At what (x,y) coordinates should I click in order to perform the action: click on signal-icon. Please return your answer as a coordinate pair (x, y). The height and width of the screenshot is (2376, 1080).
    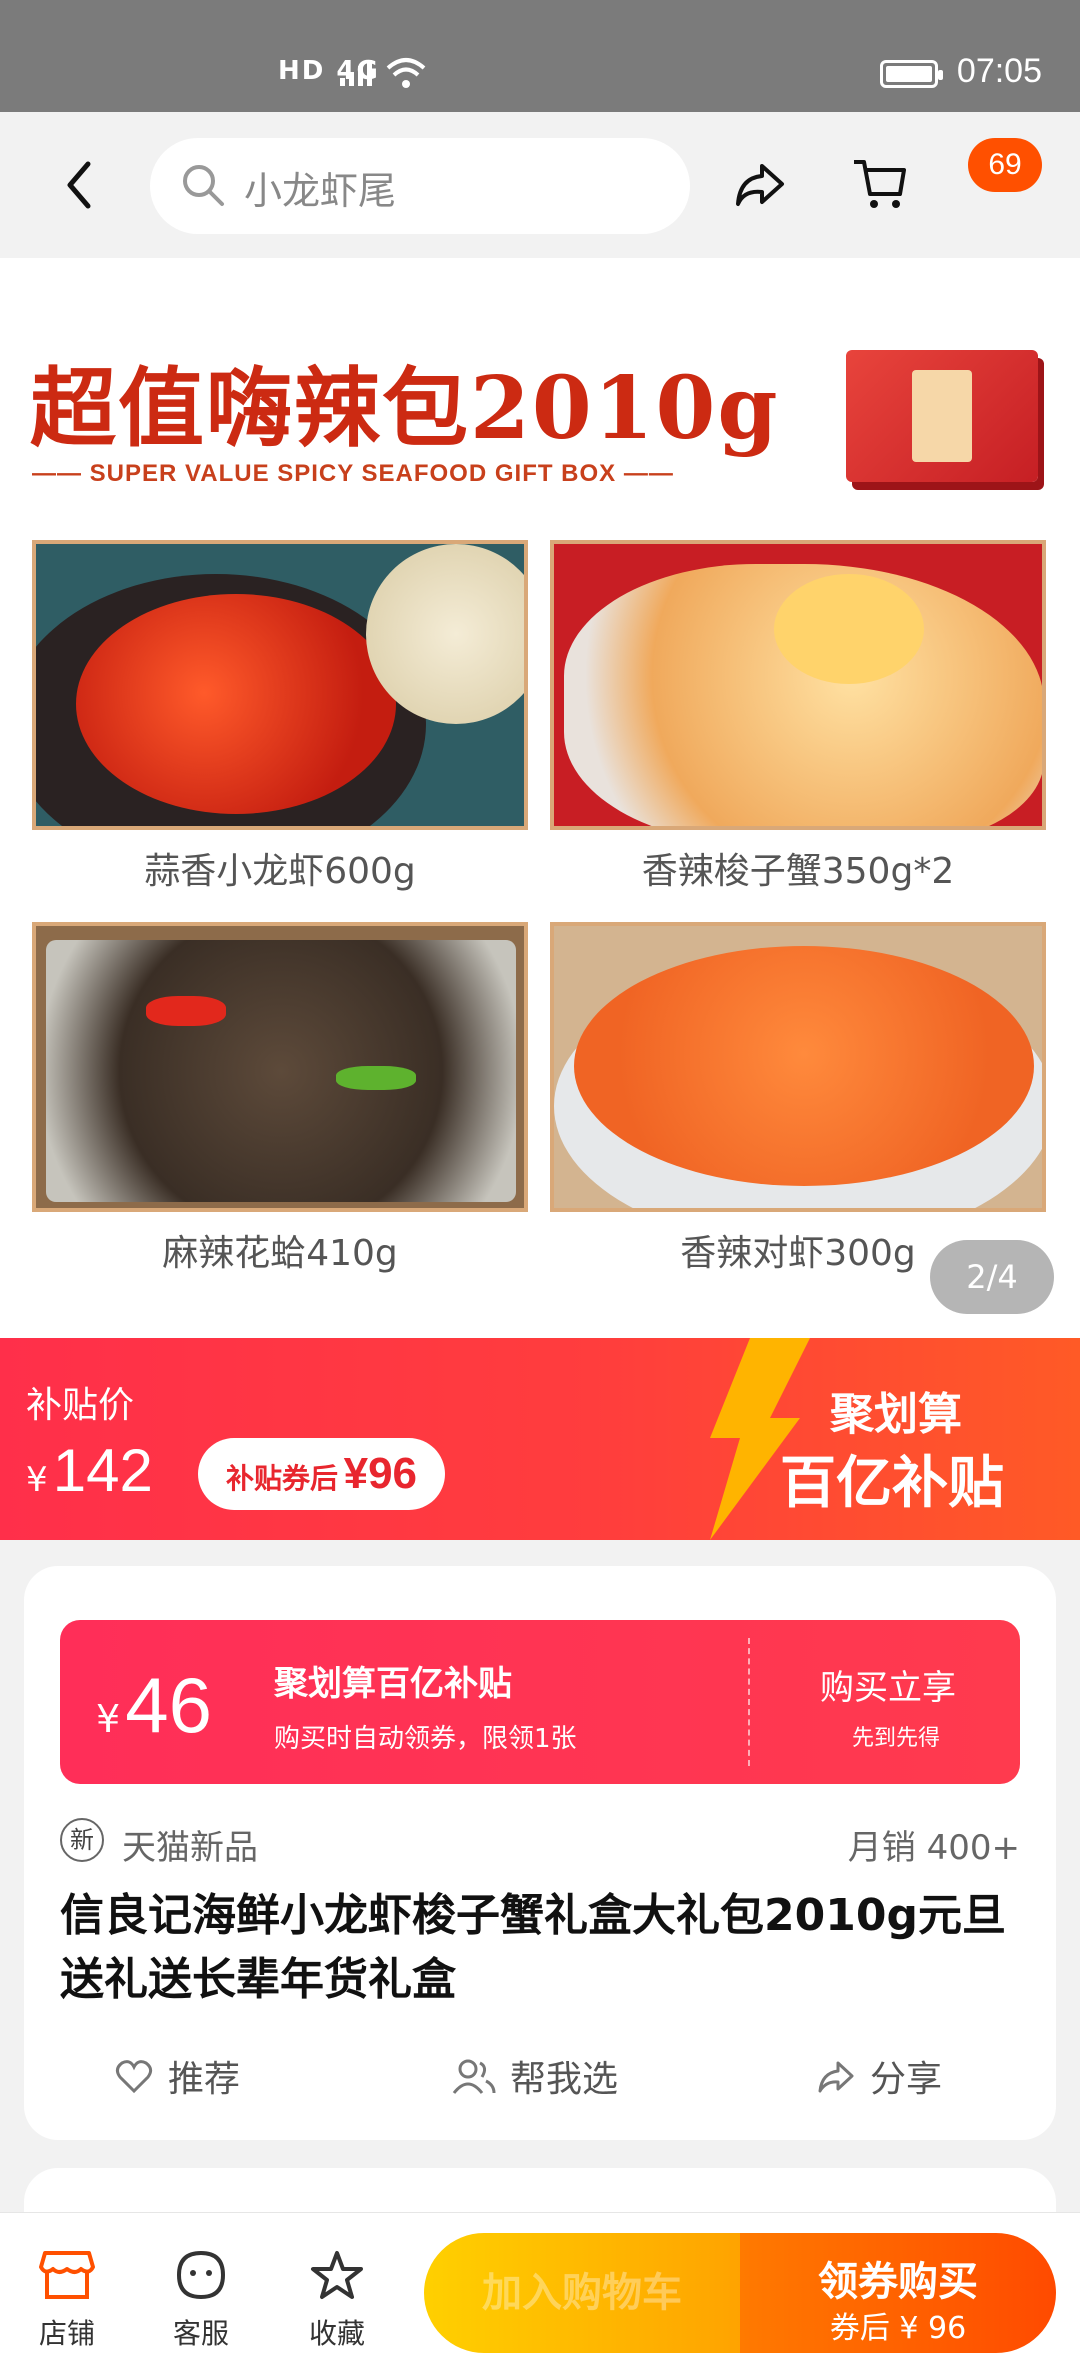
    Looking at the image, I should click on (356, 73).